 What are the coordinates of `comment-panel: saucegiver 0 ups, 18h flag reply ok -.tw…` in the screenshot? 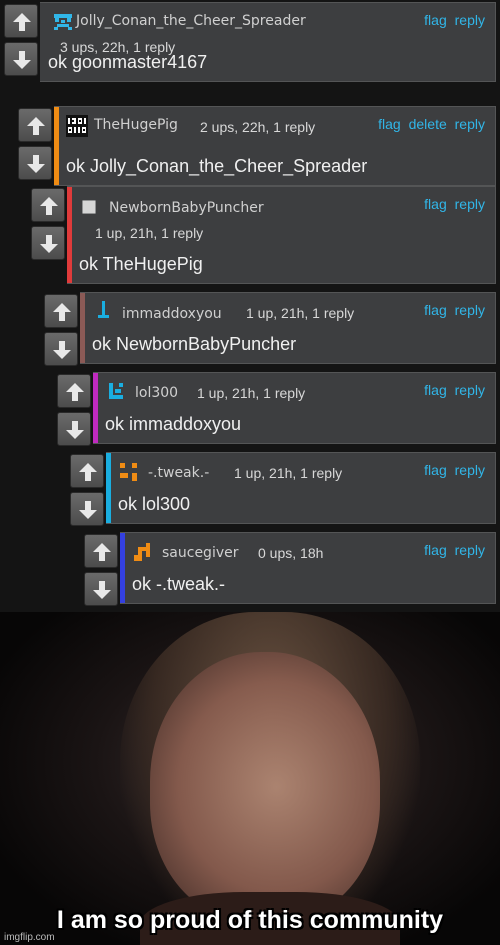 It's located at (308, 568).